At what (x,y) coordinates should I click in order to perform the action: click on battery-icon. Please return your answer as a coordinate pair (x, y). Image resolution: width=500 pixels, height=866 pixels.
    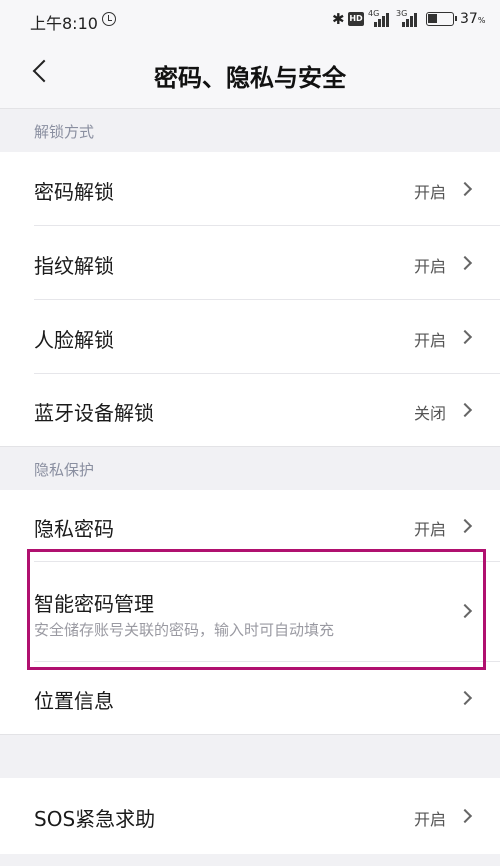
    Looking at the image, I should click on (441, 19).